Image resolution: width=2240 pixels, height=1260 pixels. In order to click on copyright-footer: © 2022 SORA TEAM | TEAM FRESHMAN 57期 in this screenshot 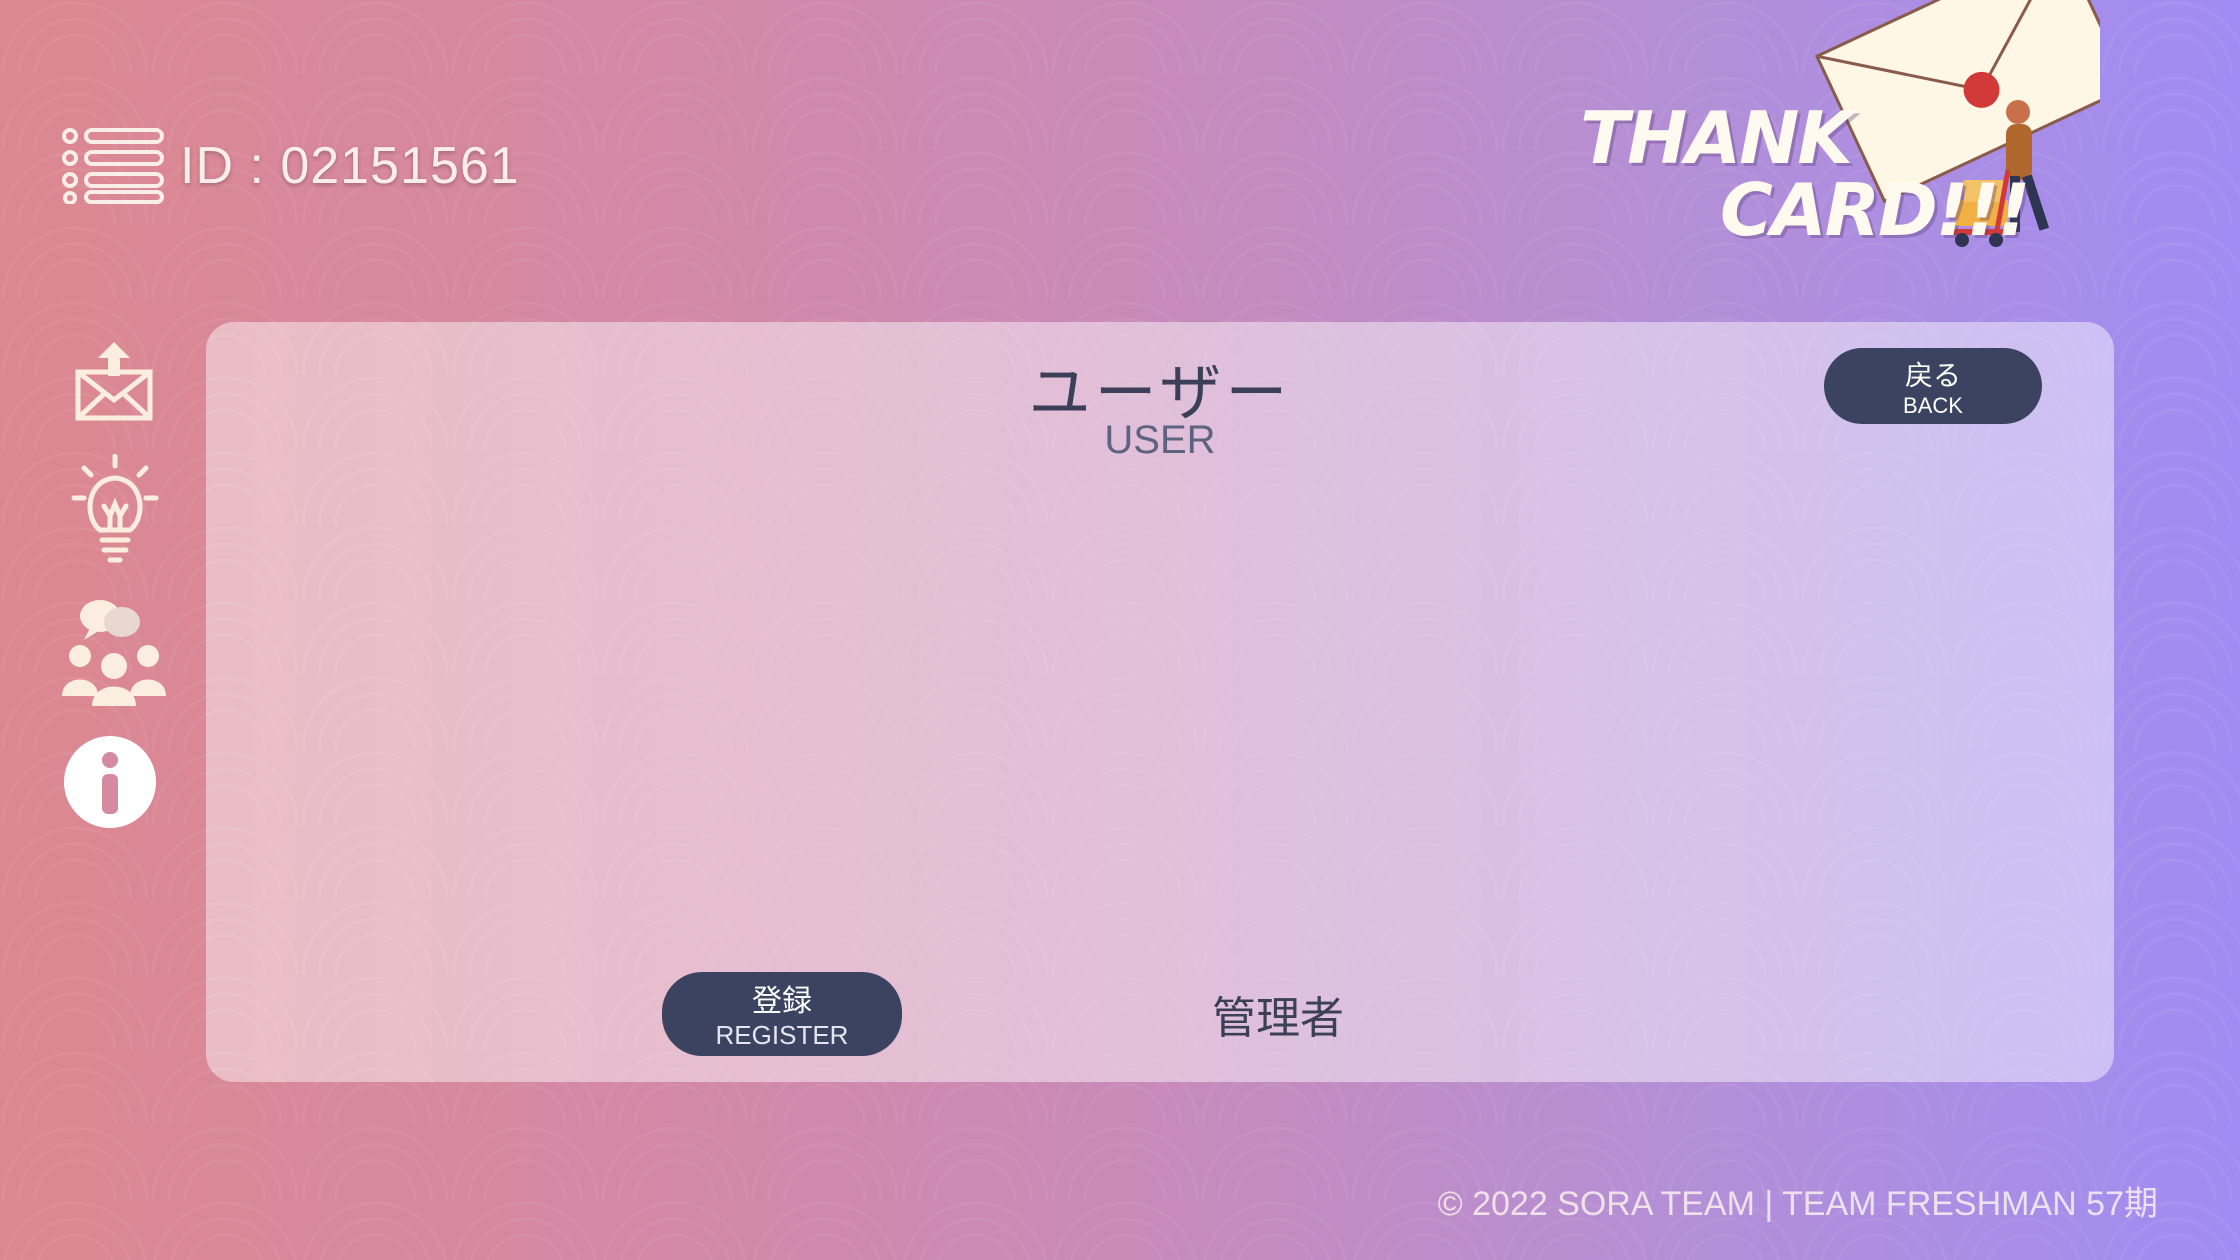, I will do `click(1797, 1204)`.